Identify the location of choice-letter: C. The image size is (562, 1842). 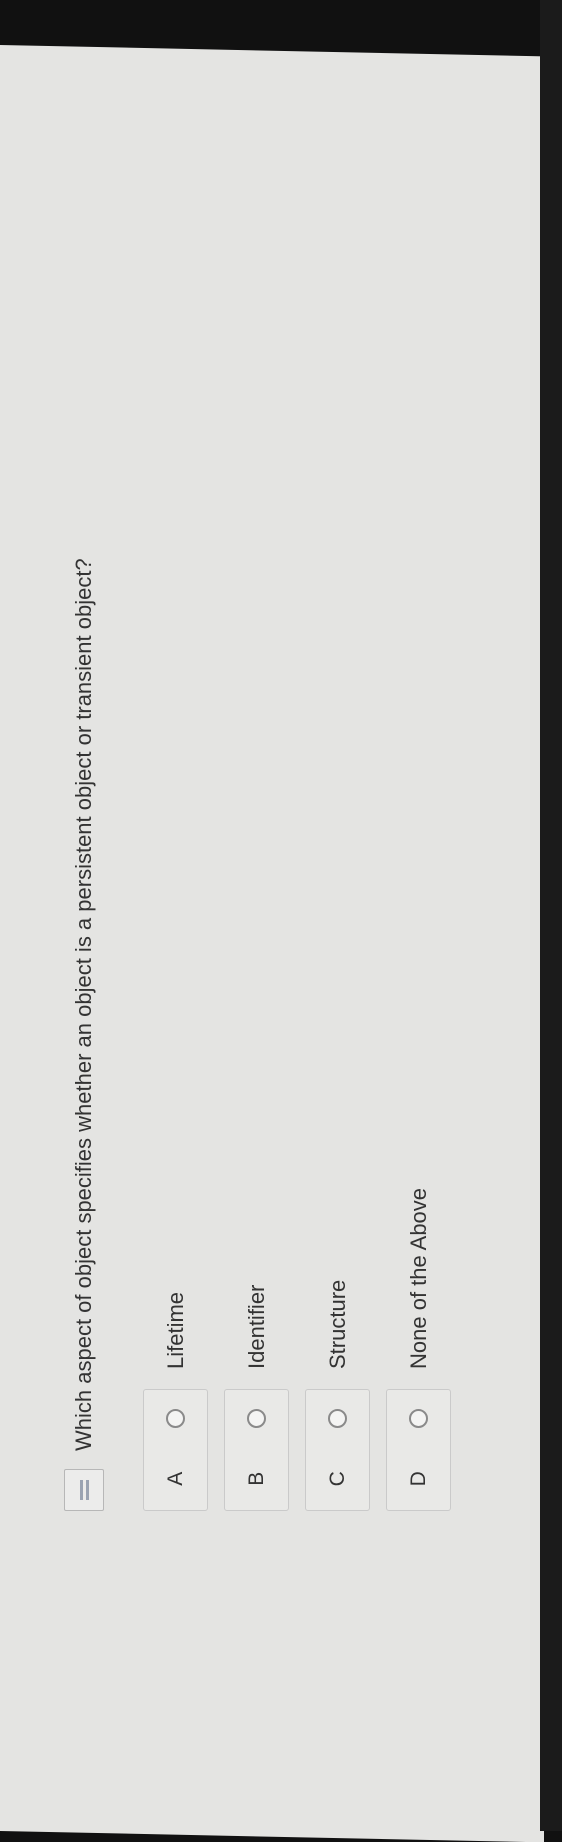
(337, 1479).